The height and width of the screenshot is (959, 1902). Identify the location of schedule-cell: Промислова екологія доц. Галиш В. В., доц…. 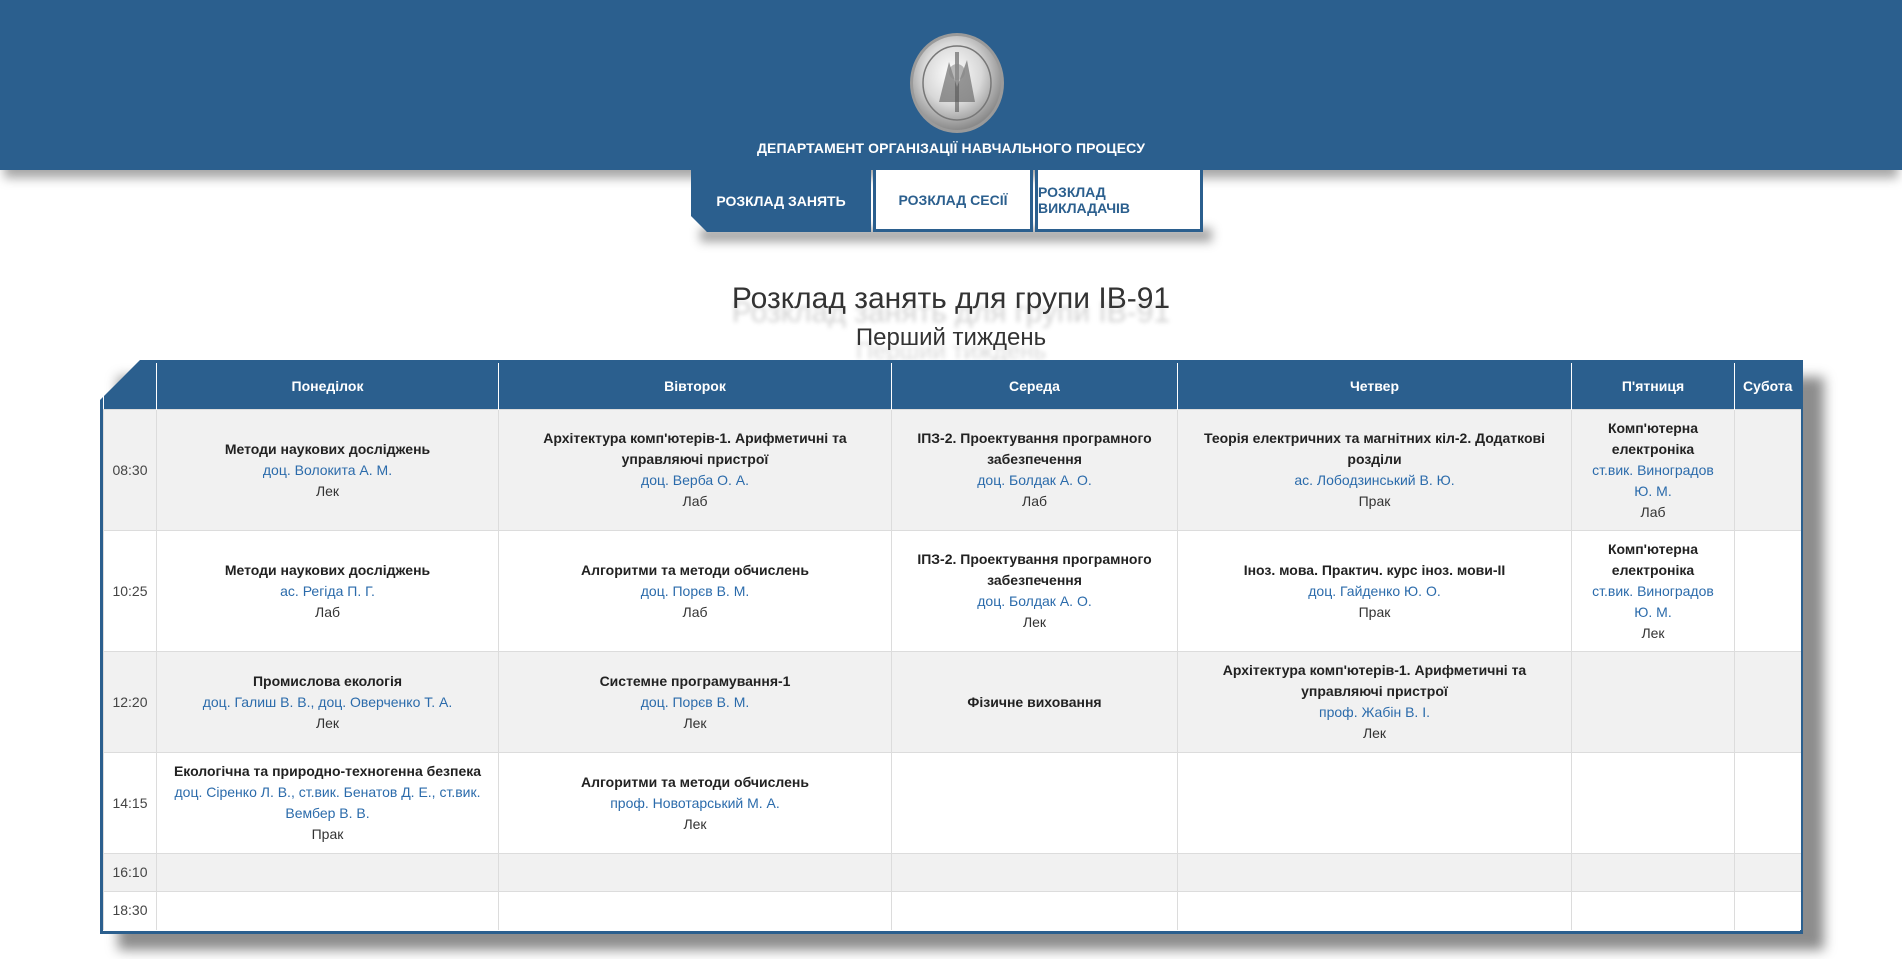
(327, 702).